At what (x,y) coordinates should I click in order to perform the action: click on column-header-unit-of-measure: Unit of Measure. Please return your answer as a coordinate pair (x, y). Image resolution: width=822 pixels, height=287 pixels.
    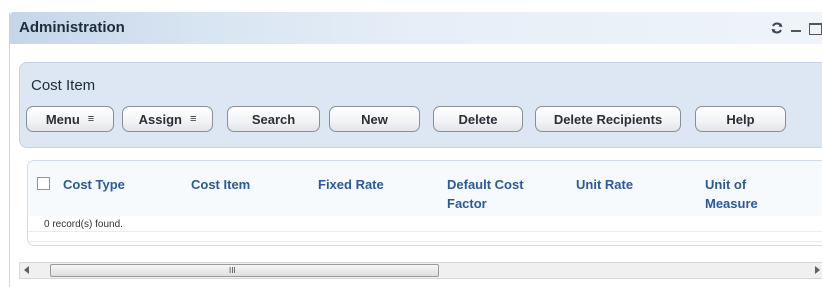
    Looking at the image, I should click on (745, 194).